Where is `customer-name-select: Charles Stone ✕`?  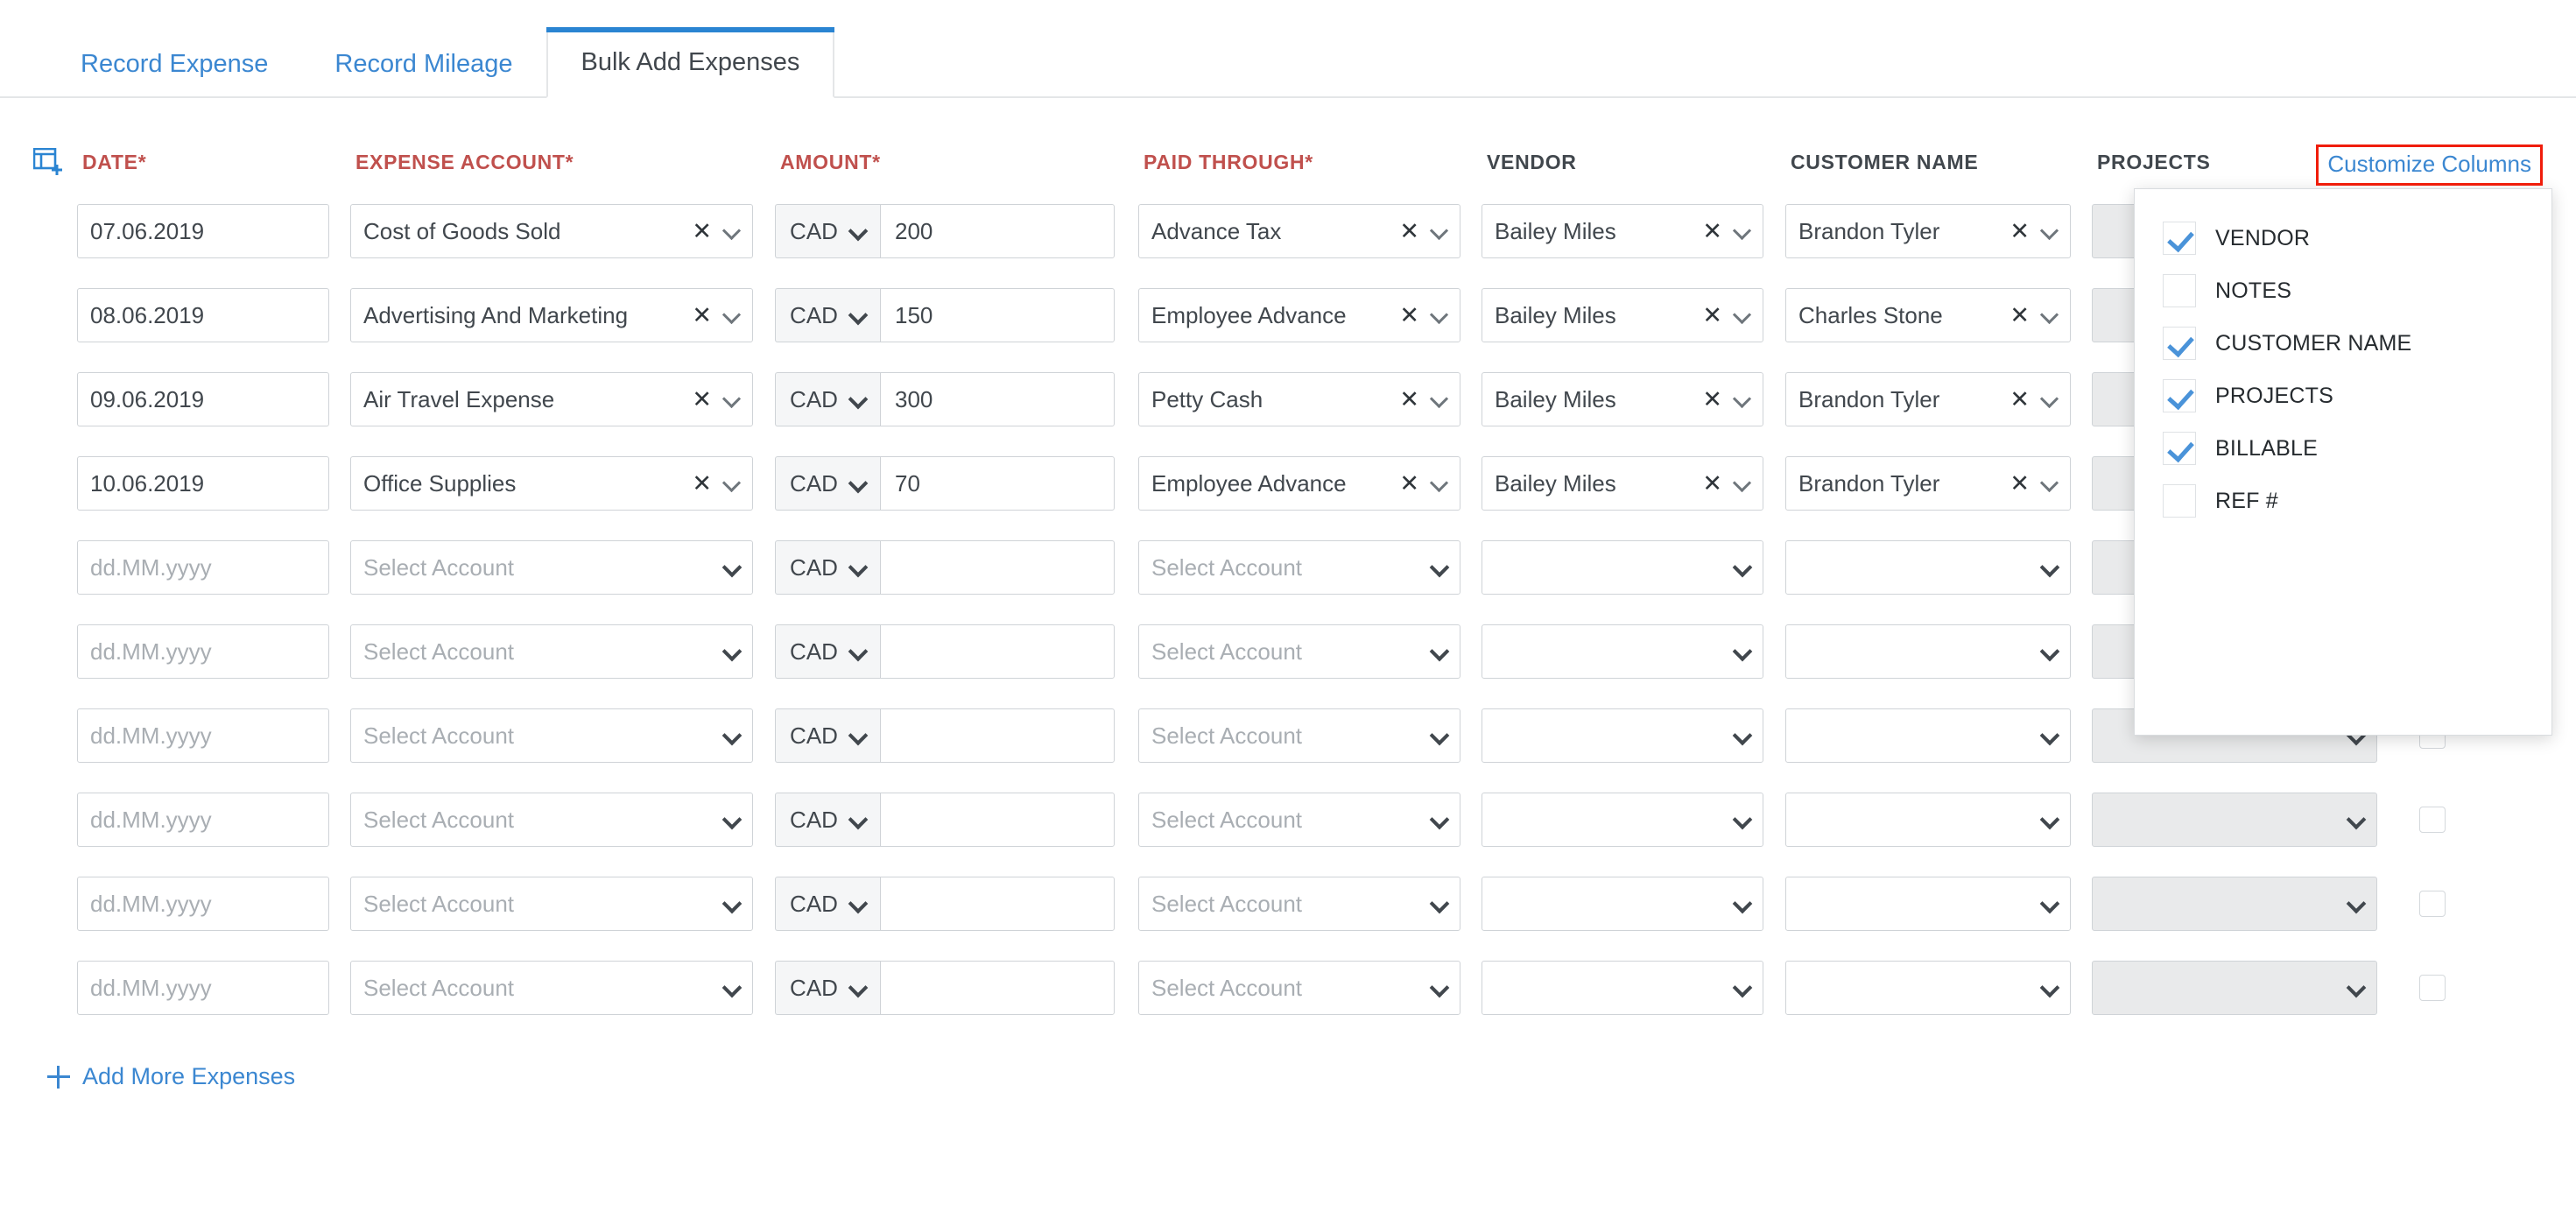
customer-name-select: Charles Stone ✕ is located at coordinates (1928, 315).